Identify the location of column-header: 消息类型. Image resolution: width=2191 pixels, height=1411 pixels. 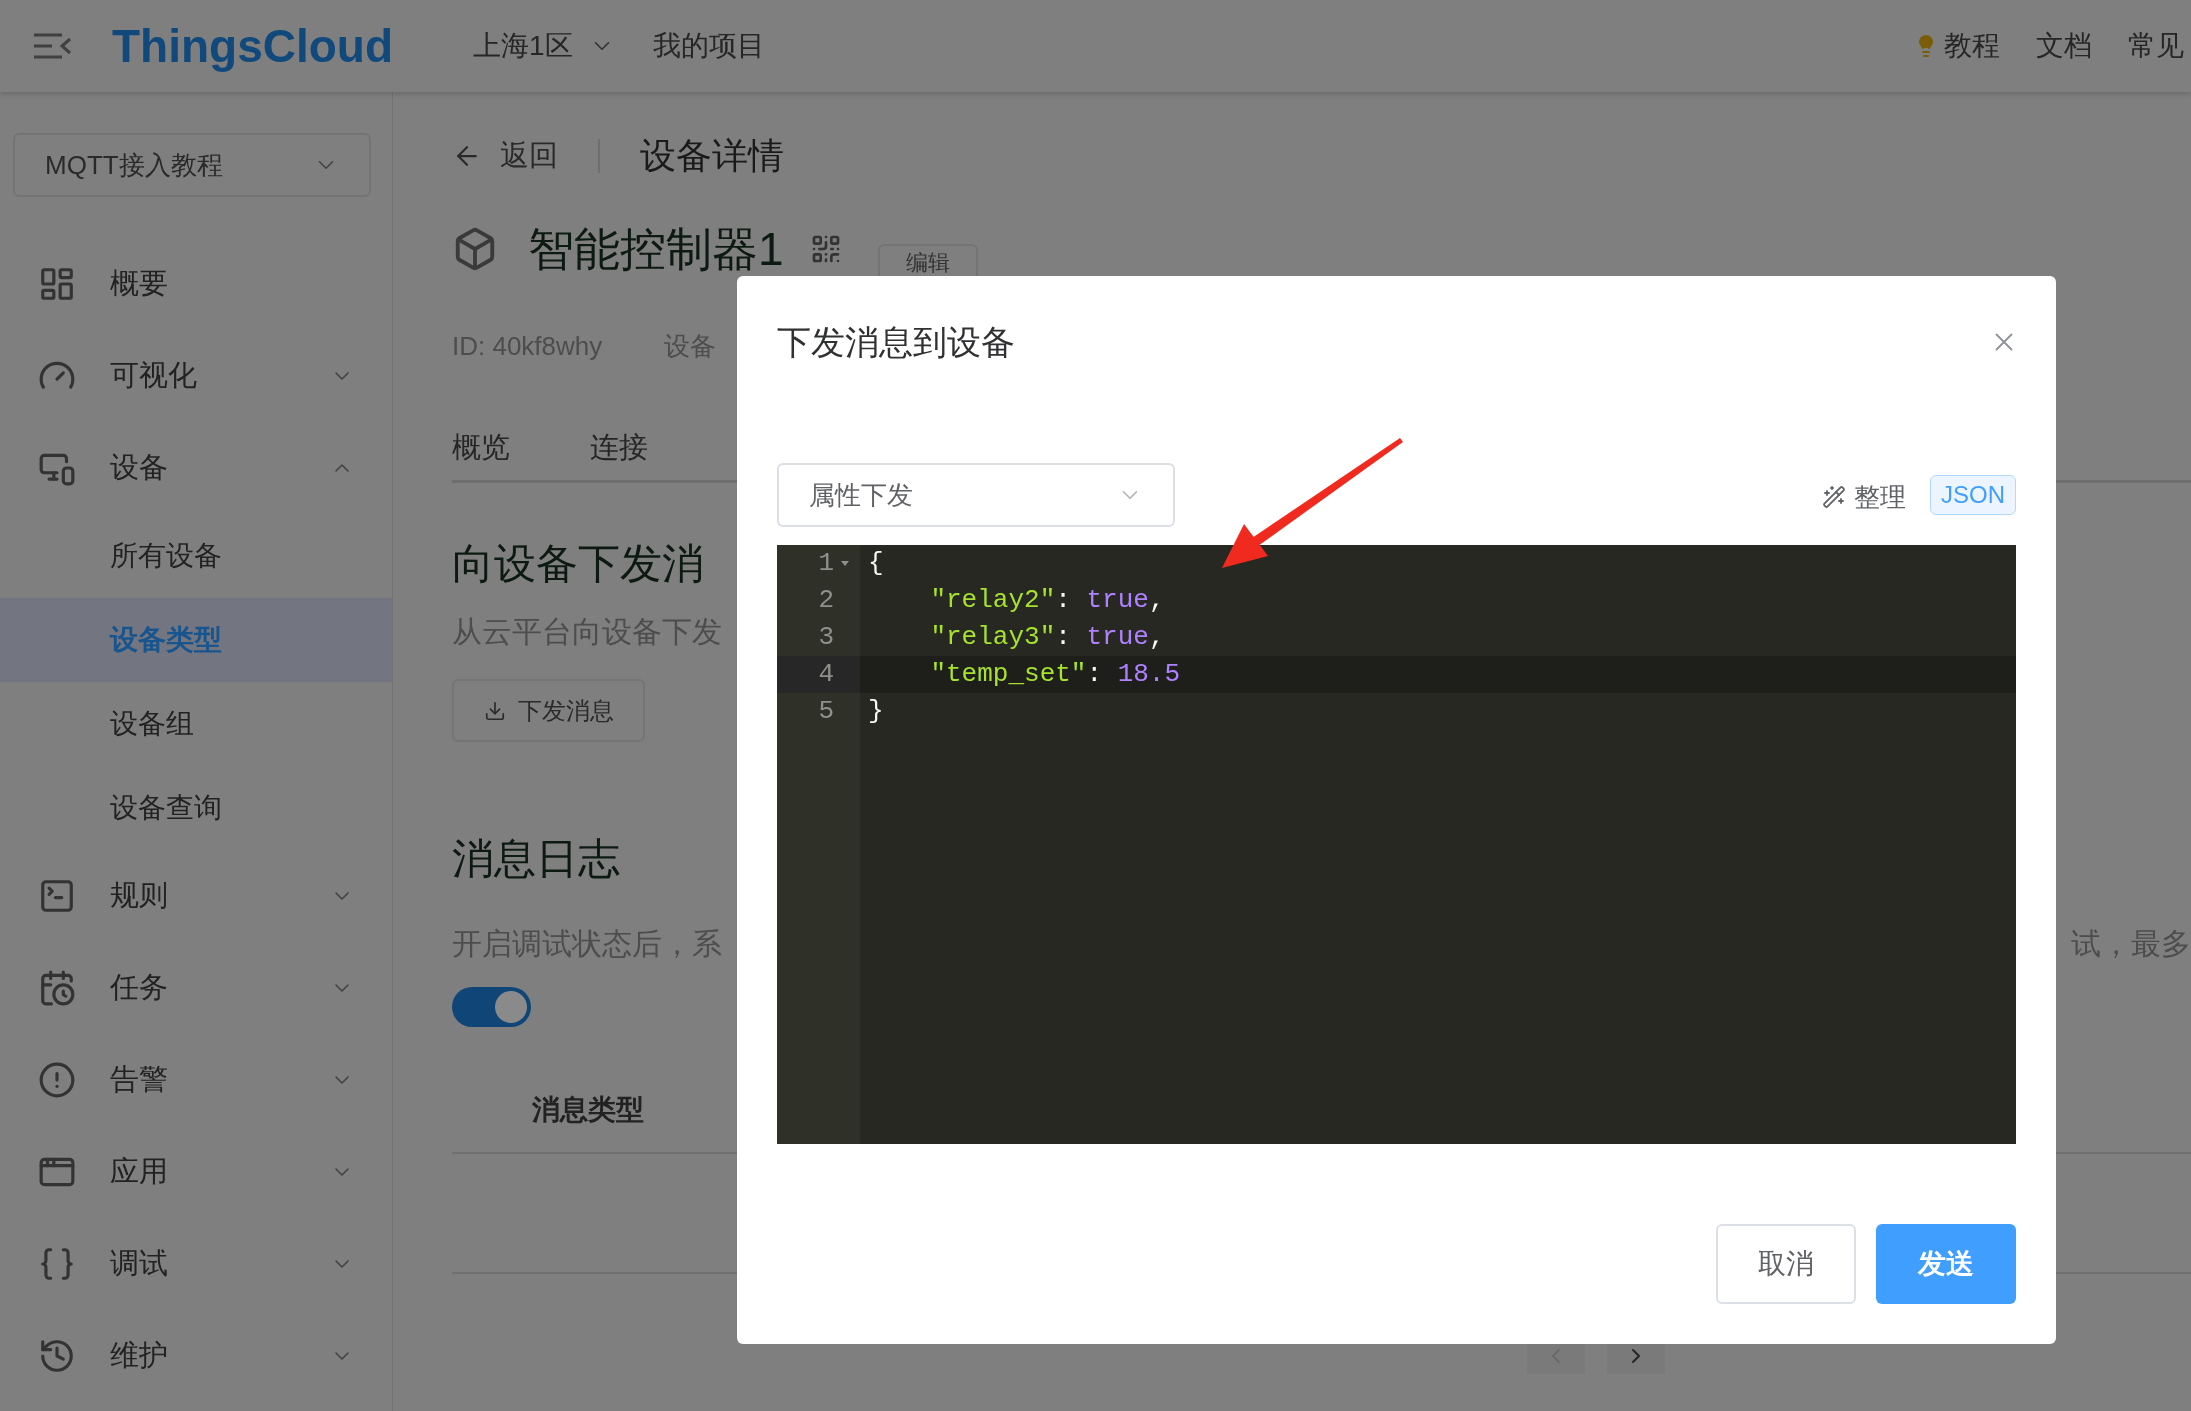
(588, 1109).